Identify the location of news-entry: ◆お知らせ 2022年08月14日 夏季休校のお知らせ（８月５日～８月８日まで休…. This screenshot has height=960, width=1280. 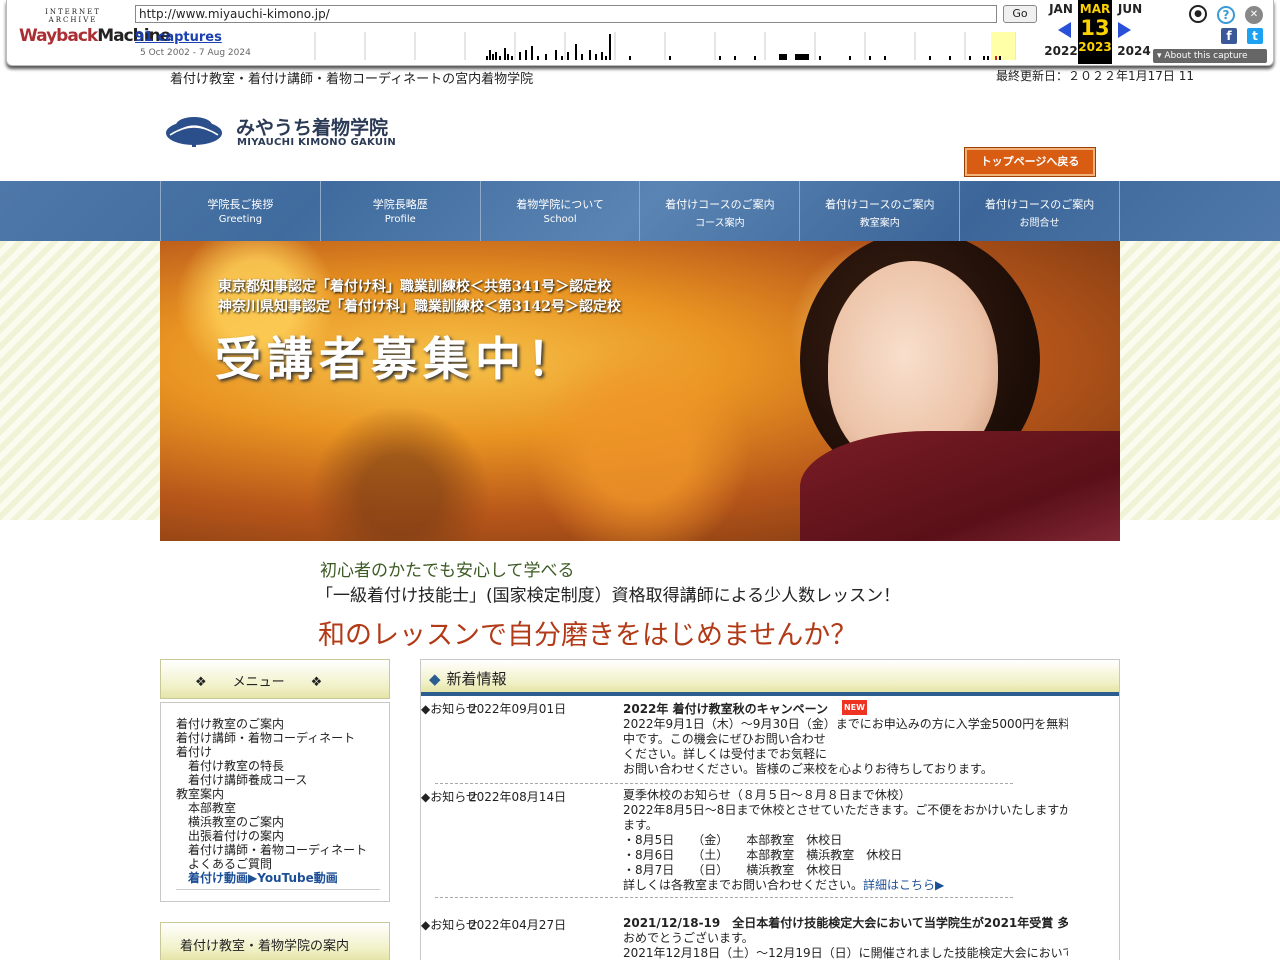
(770, 848).